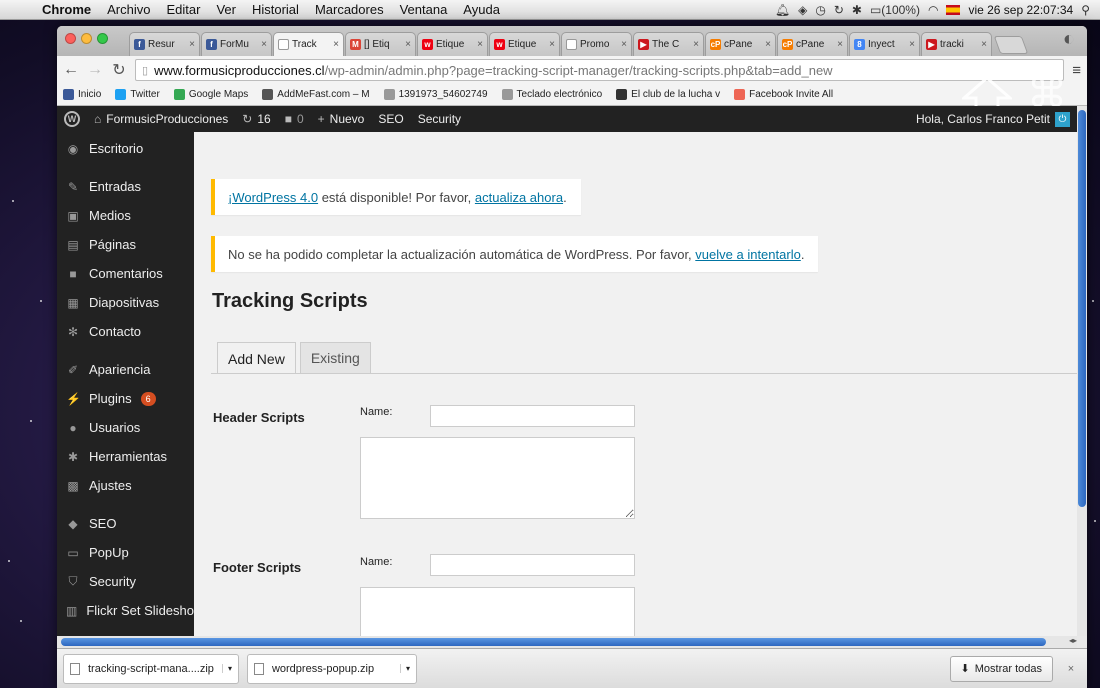  I want to click on menu-marcadores: Marcadores, so click(349, 9).